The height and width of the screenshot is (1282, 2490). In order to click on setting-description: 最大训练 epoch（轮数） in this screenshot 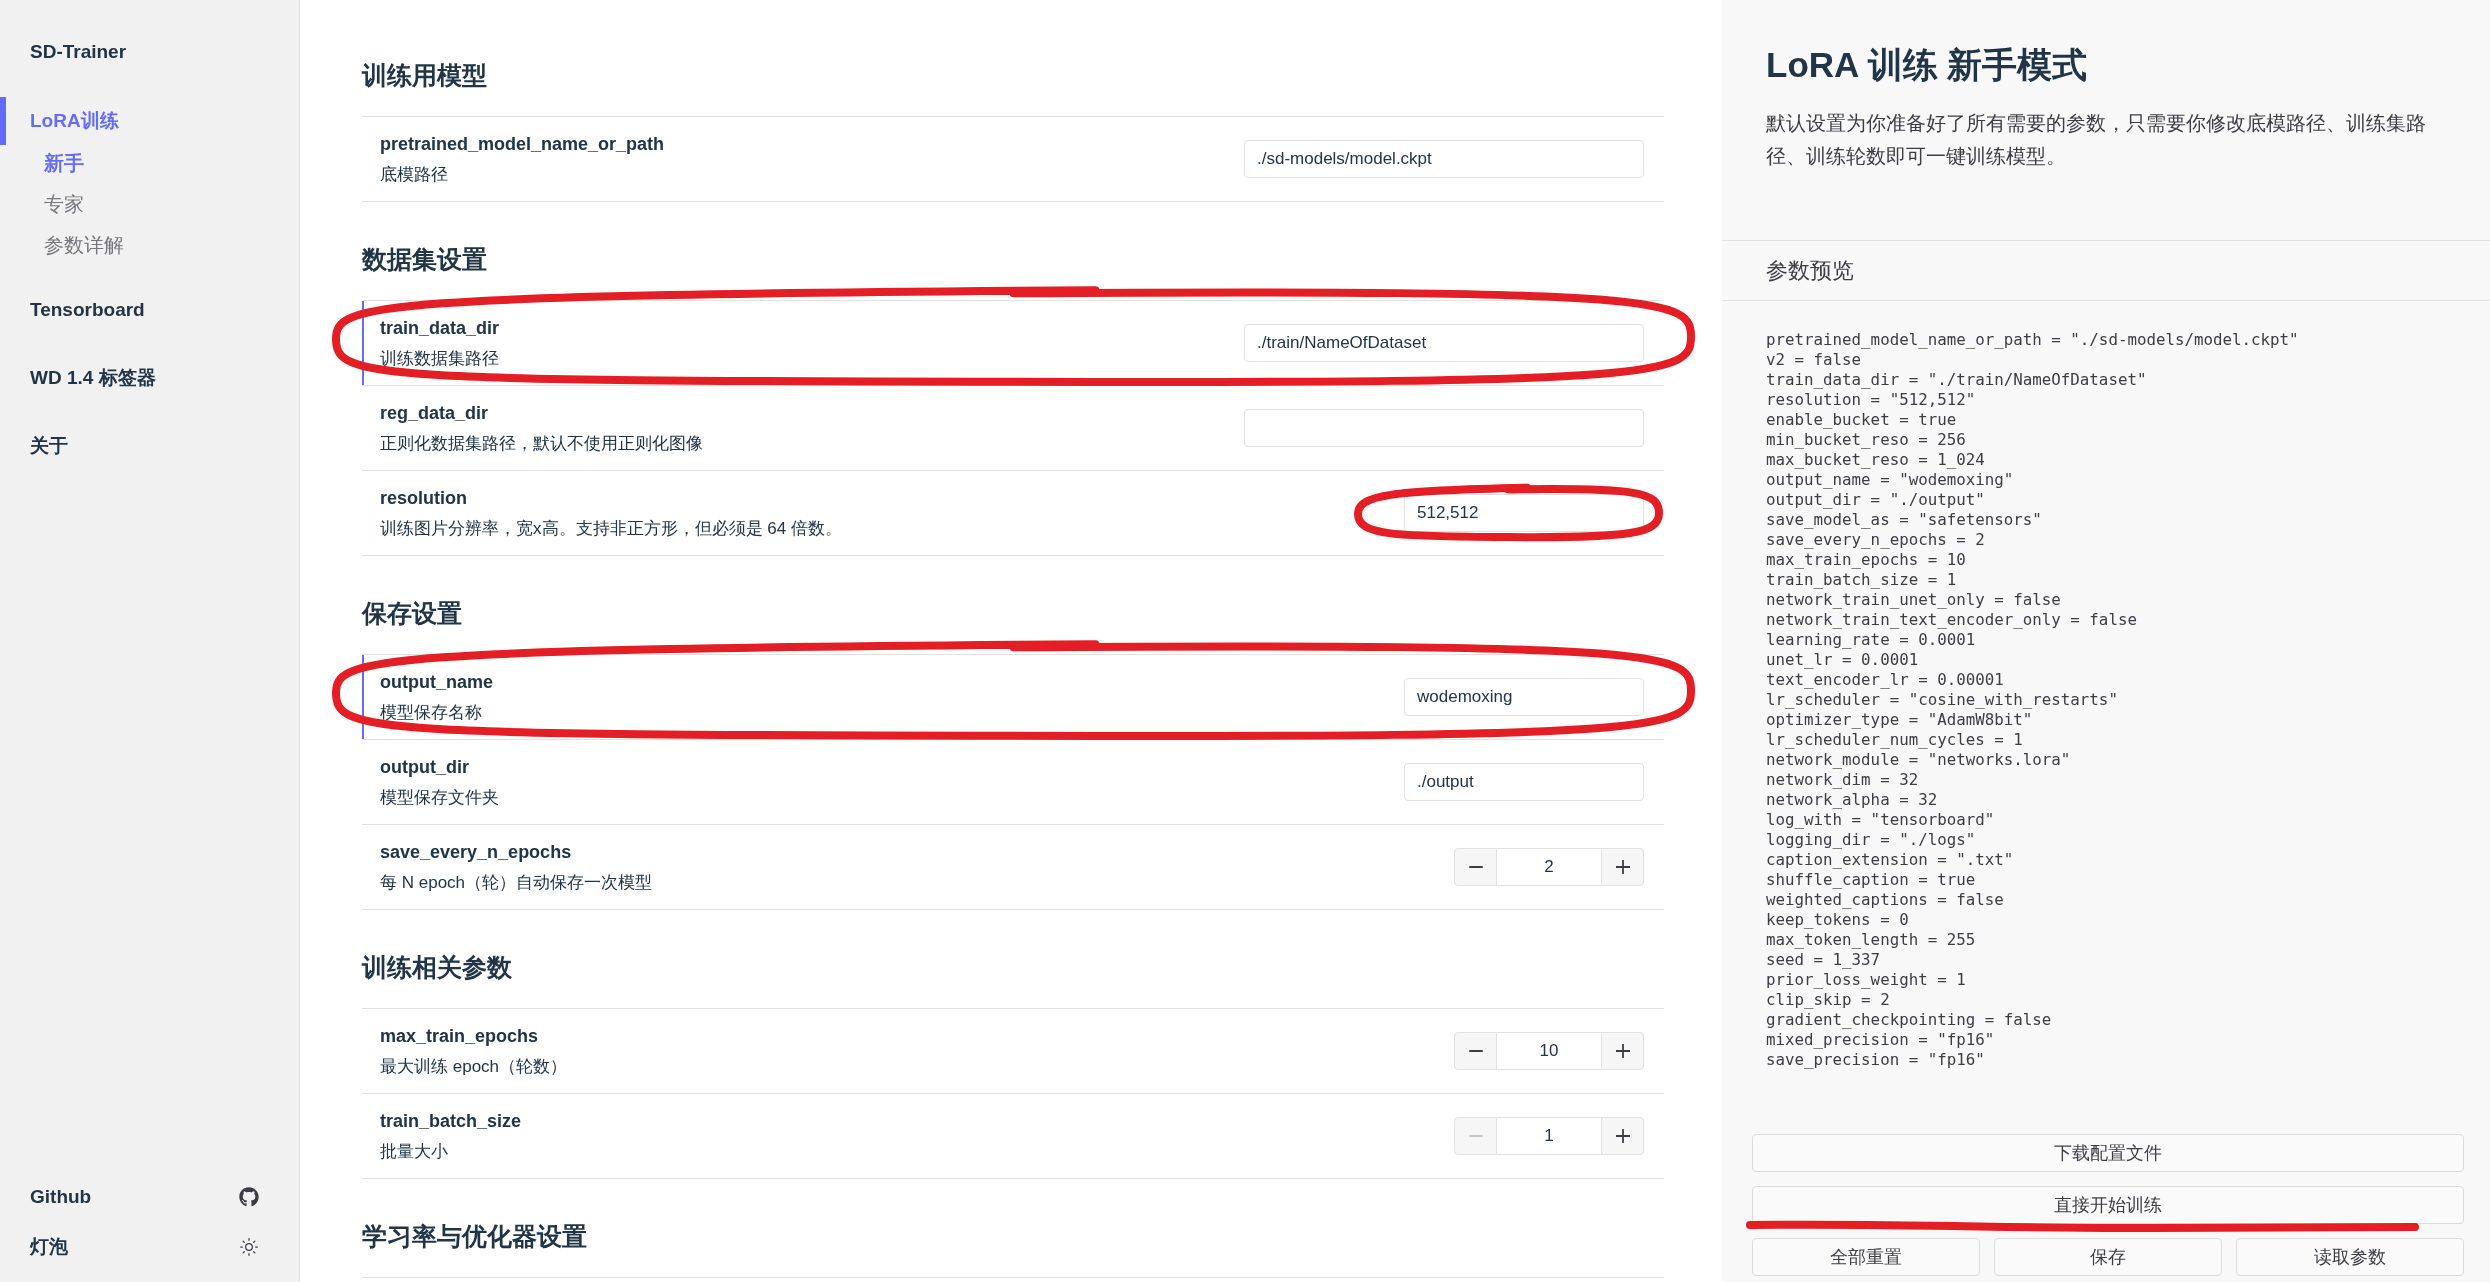, I will do `click(474, 1067)`.